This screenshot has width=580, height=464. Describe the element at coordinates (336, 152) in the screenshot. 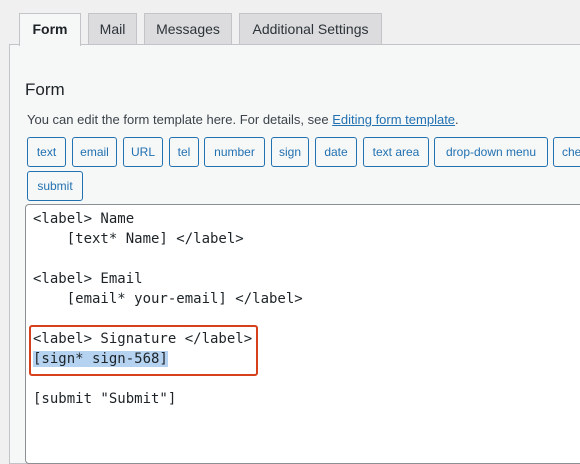

I see `tag-button-date: date` at that location.